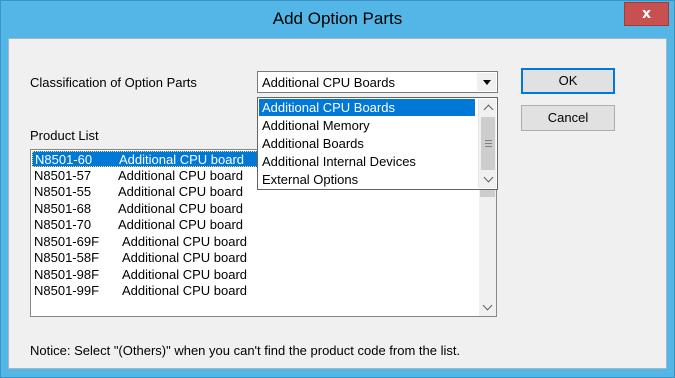 The image size is (675, 378). I want to click on dropdown-scrollbar, so click(487, 143).